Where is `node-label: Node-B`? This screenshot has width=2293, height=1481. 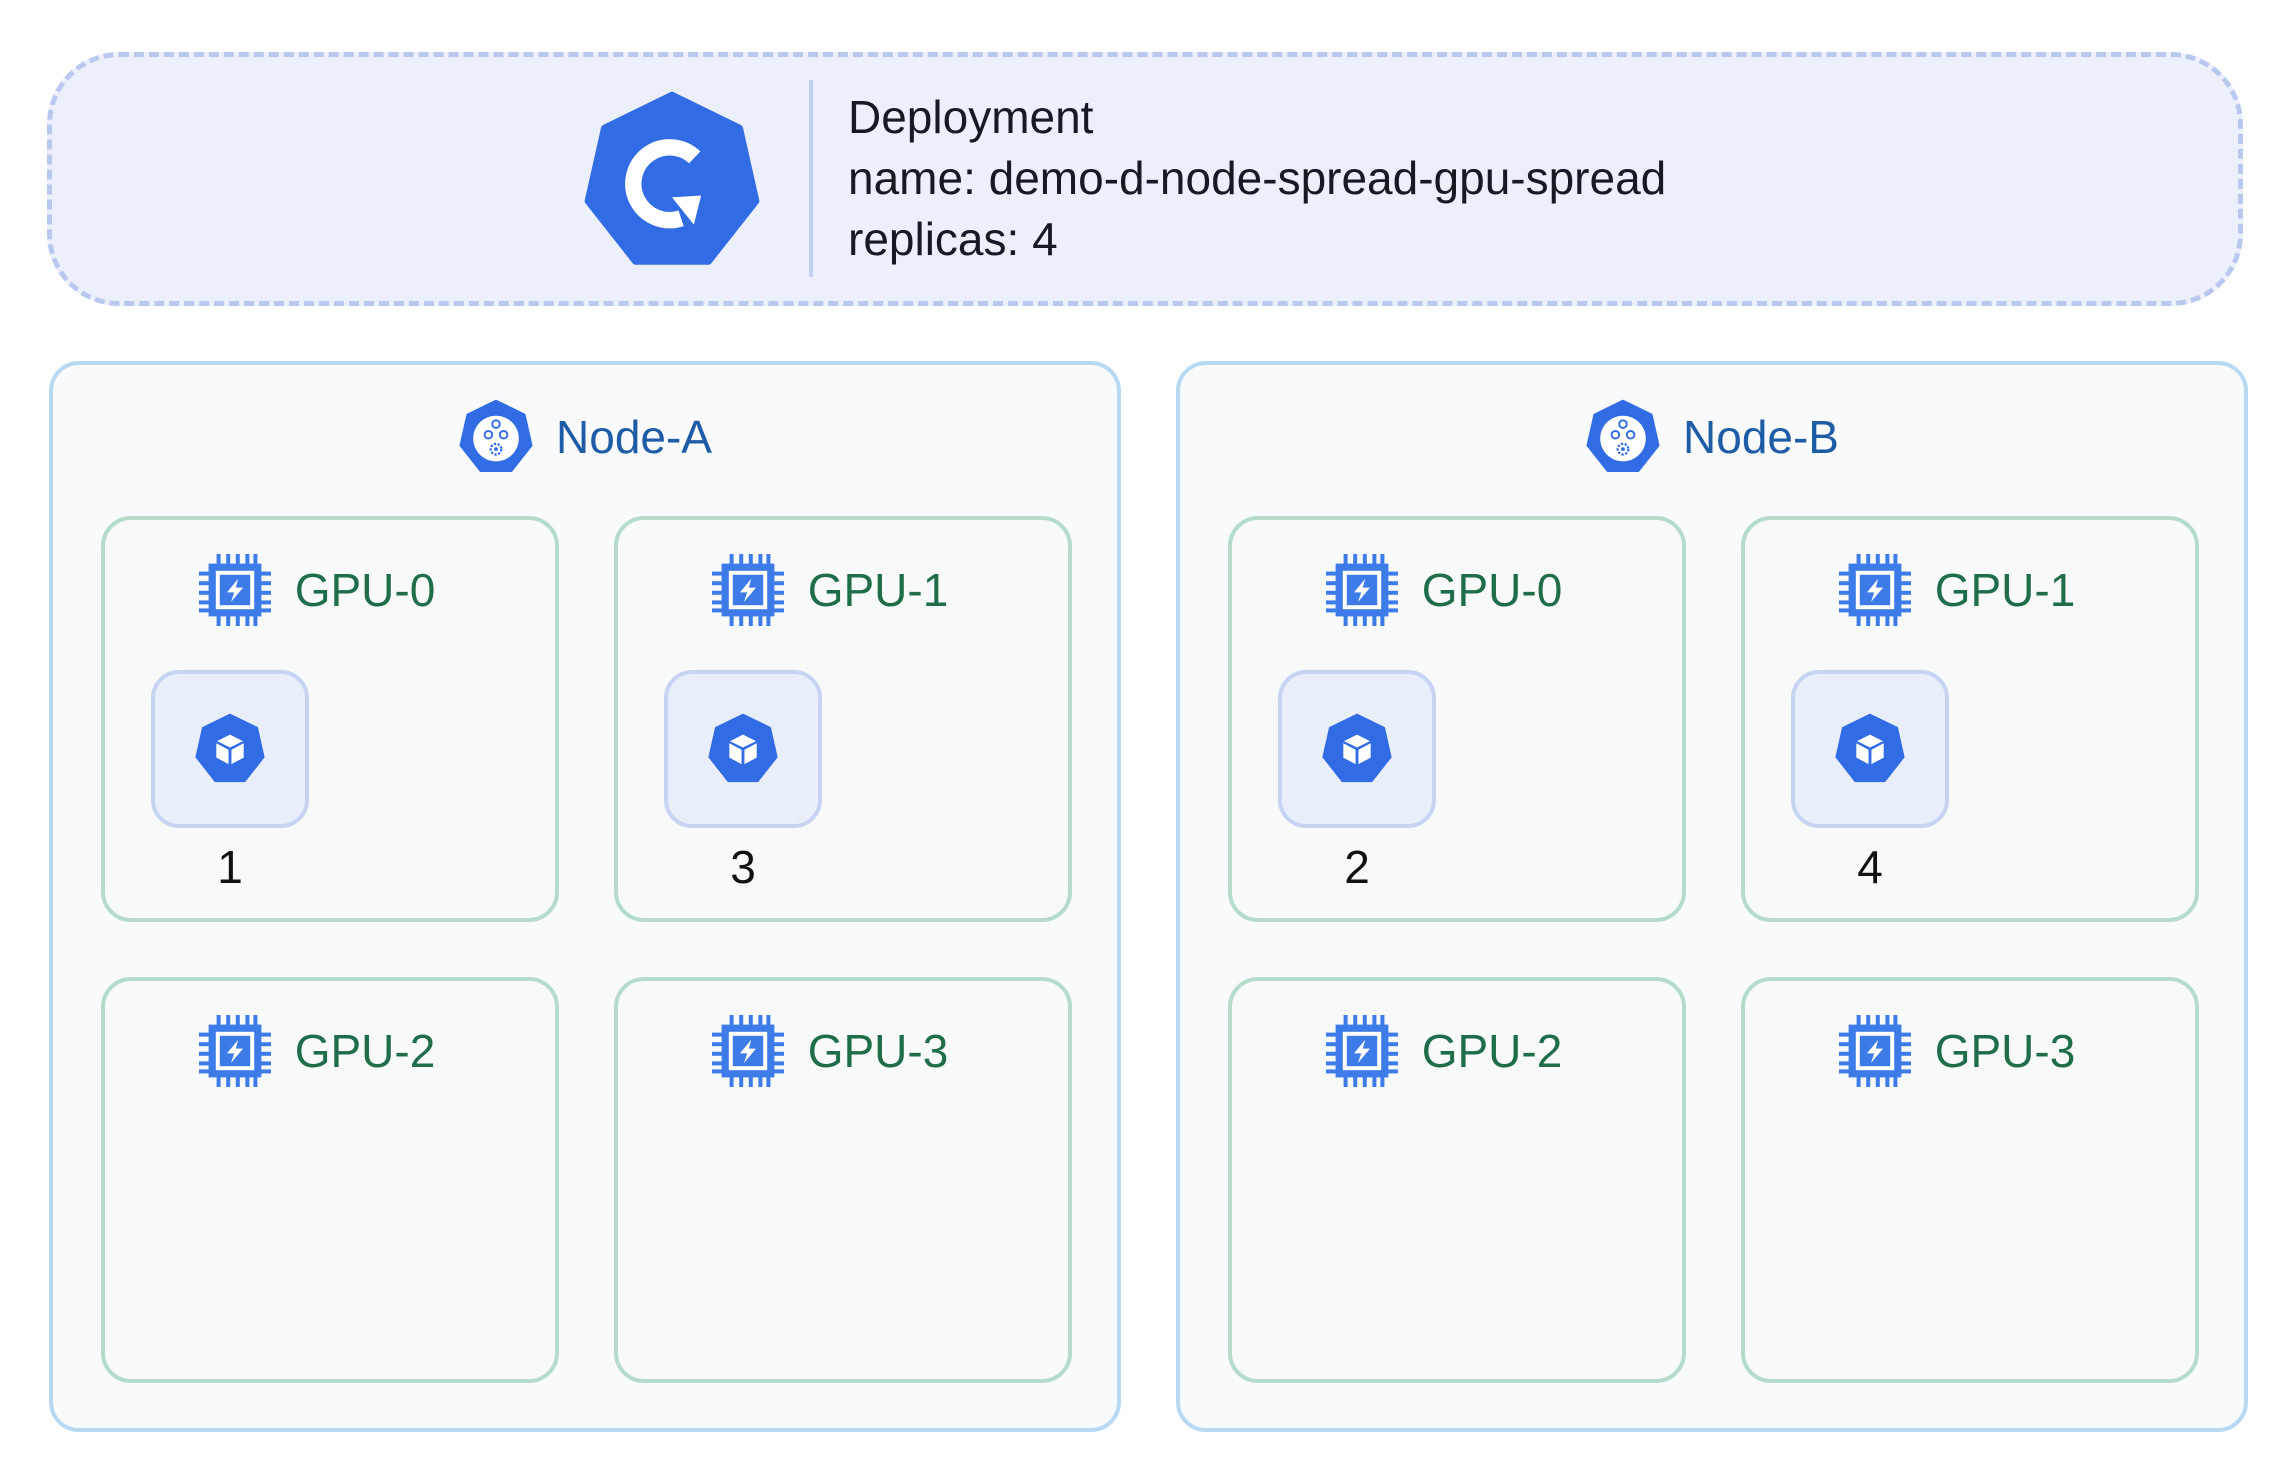 node-label: Node-B is located at coordinates (1761, 437).